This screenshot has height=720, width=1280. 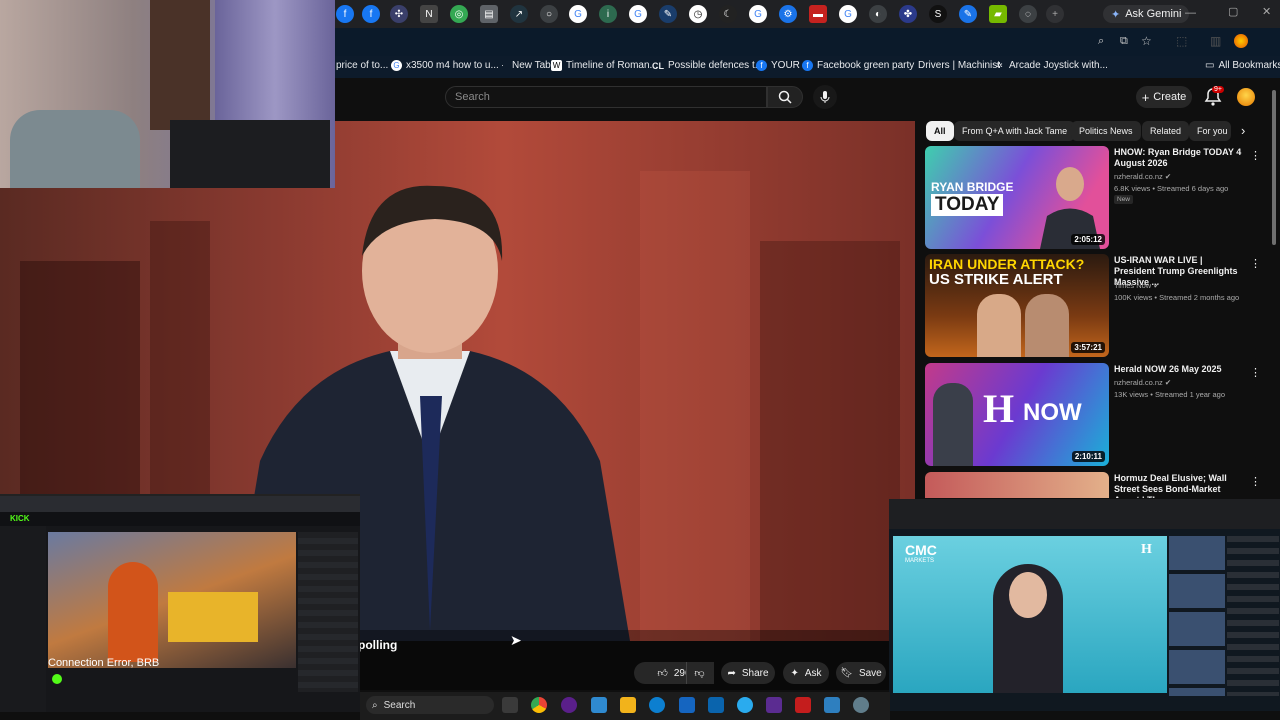 I want to click on app-tab-icon: ↗, so click(x=519, y=14).